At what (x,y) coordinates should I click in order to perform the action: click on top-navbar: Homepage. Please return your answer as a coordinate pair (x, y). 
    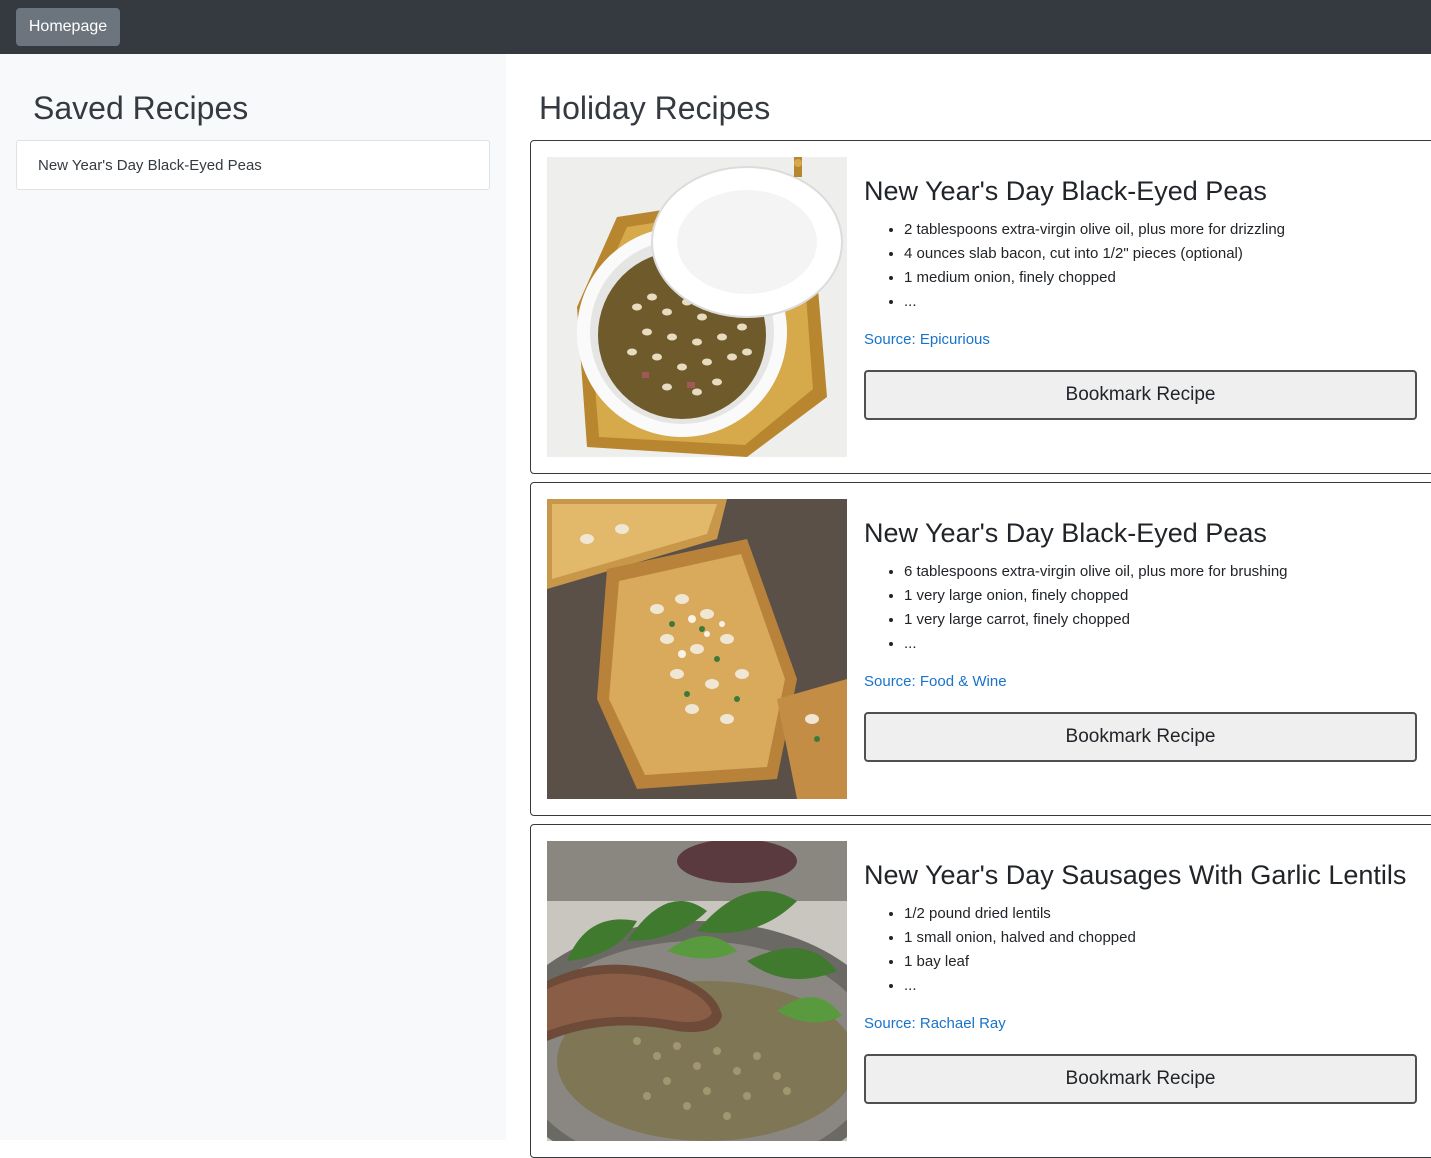
    Looking at the image, I should click on (715, 27).